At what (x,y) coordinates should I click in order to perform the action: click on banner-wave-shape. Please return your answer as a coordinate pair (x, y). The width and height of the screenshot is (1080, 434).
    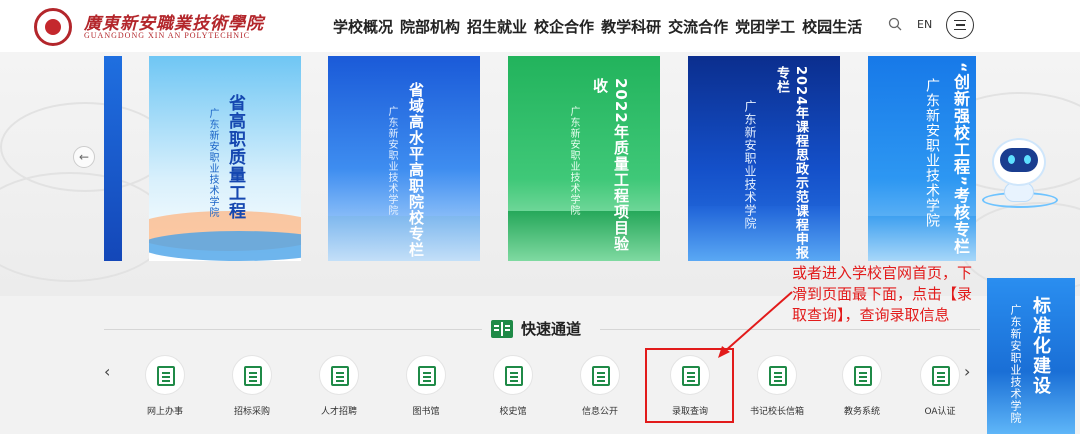
    Looking at the image, I should click on (225, 246).